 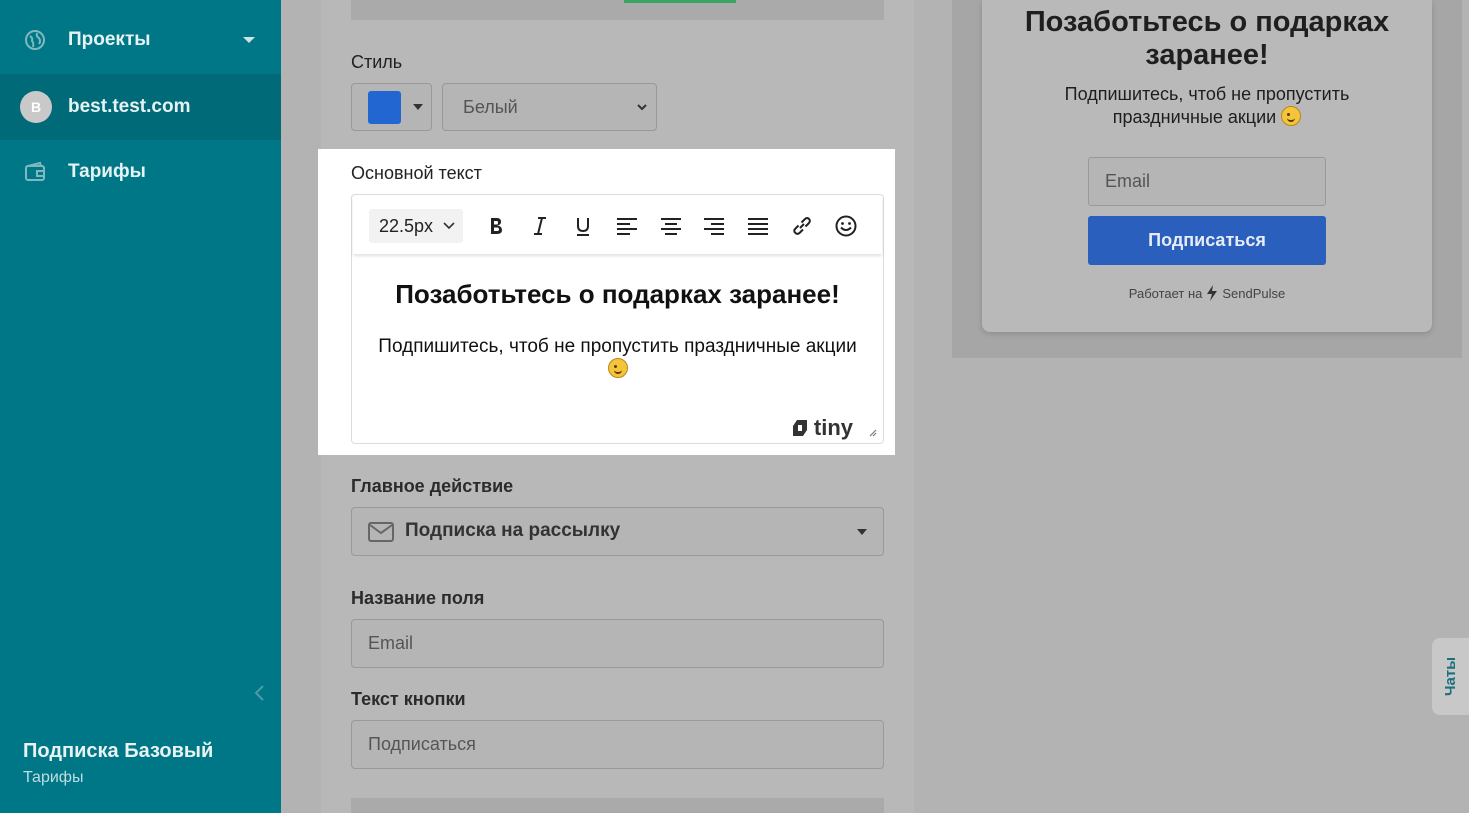 What do you see at coordinates (432, 486) in the screenshot?
I see `main-action-label: Главное действие` at bounding box center [432, 486].